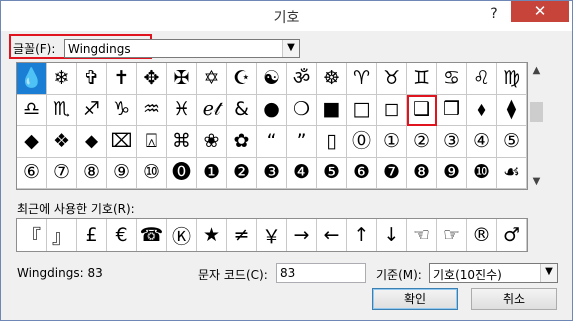 The image size is (573, 321). Describe the element at coordinates (536, 126) in the screenshot. I see `symbol-grid-scrollbar: ▲ ▼` at that location.